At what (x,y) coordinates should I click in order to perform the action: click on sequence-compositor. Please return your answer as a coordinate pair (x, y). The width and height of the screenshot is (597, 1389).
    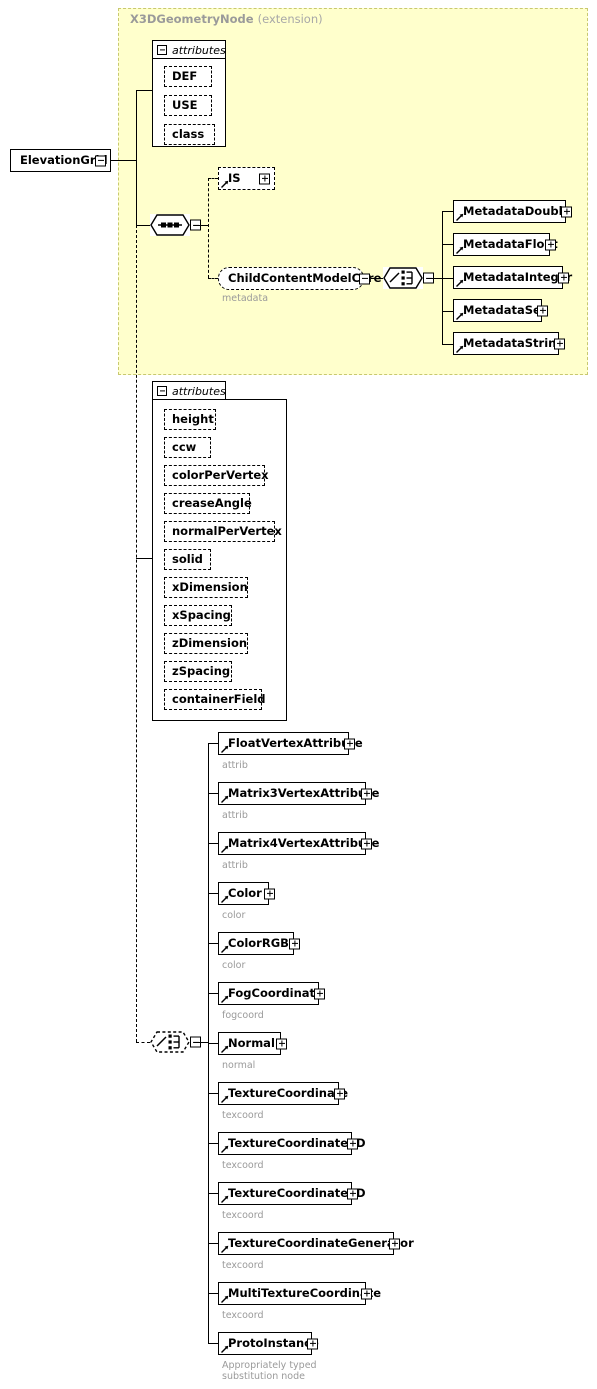
    Looking at the image, I should click on (175, 227).